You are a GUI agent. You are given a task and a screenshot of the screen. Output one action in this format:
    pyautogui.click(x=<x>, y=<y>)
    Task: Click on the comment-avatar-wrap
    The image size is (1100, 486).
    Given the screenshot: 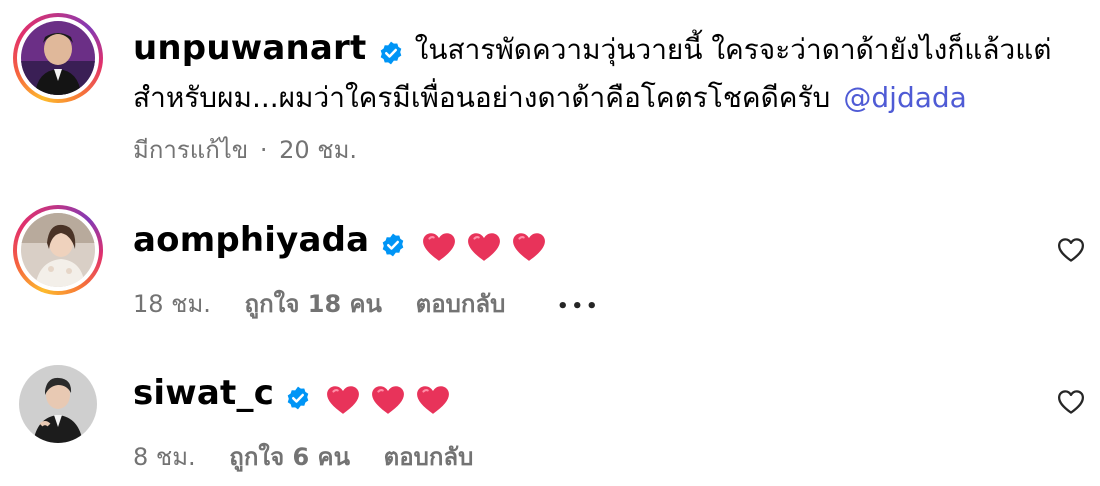 What is the action you would take?
    pyautogui.click(x=58, y=404)
    